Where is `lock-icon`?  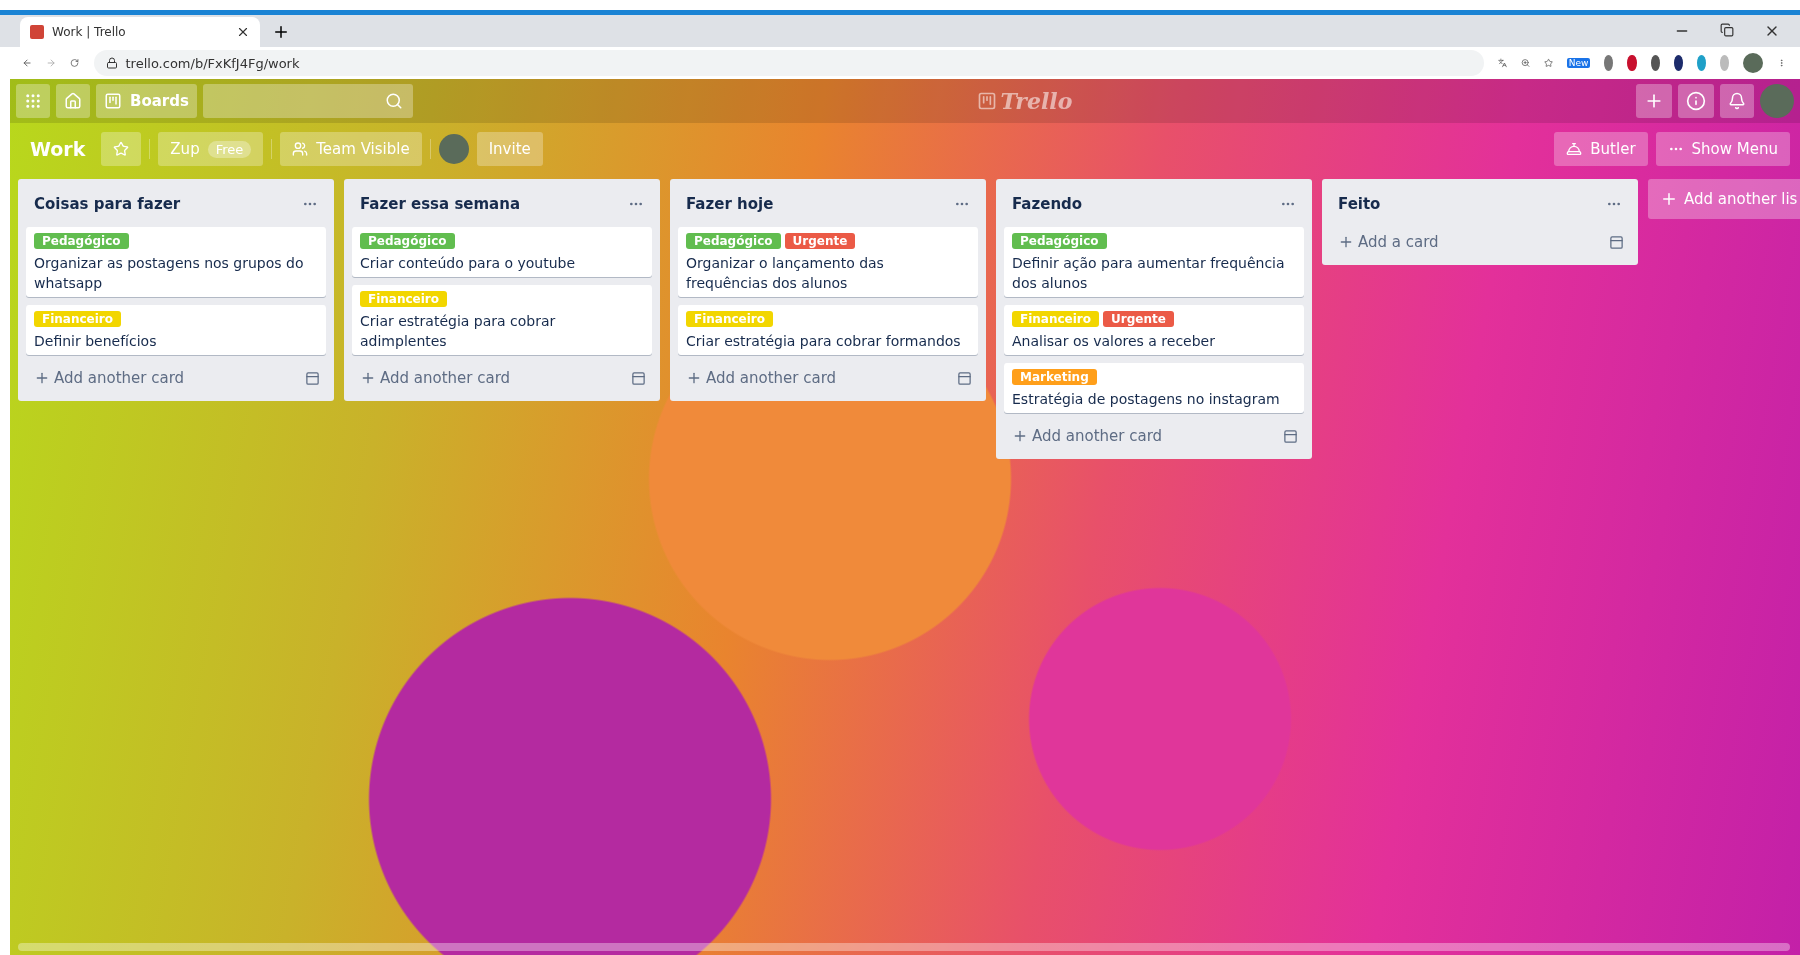
lock-icon is located at coordinates (111, 63).